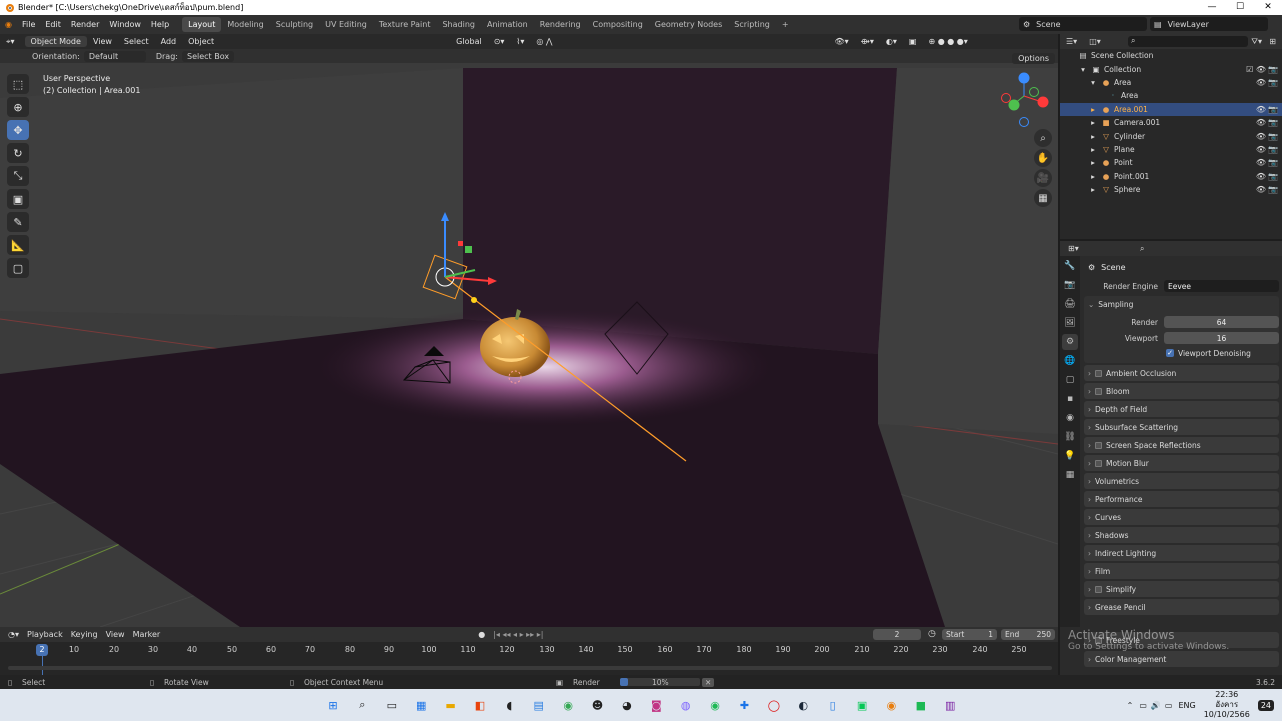 The width and height of the screenshot is (1282, 721). I want to click on panel-performance: › Performance, so click(1181, 499).